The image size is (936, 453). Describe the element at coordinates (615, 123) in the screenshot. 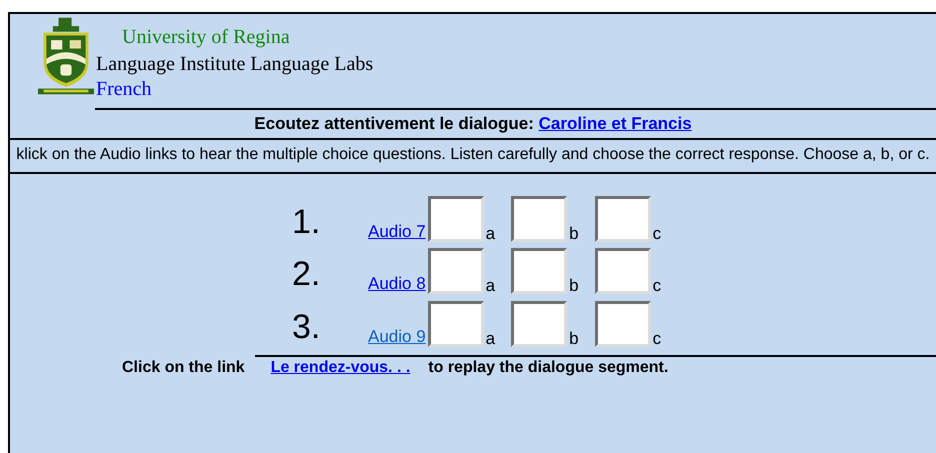

I see `dialogue-link: Caroline et Francis` at that location.